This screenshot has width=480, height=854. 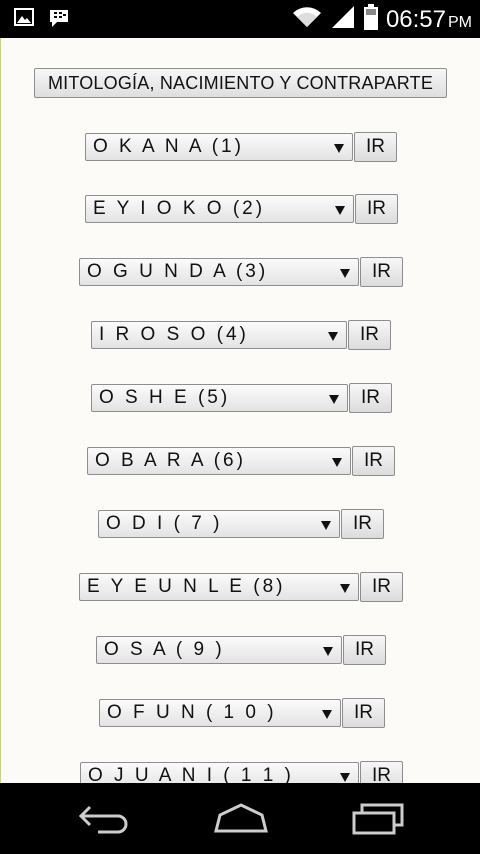 I want to click on odu-select: O S A ( 9 ), so click(x=219, y=650).